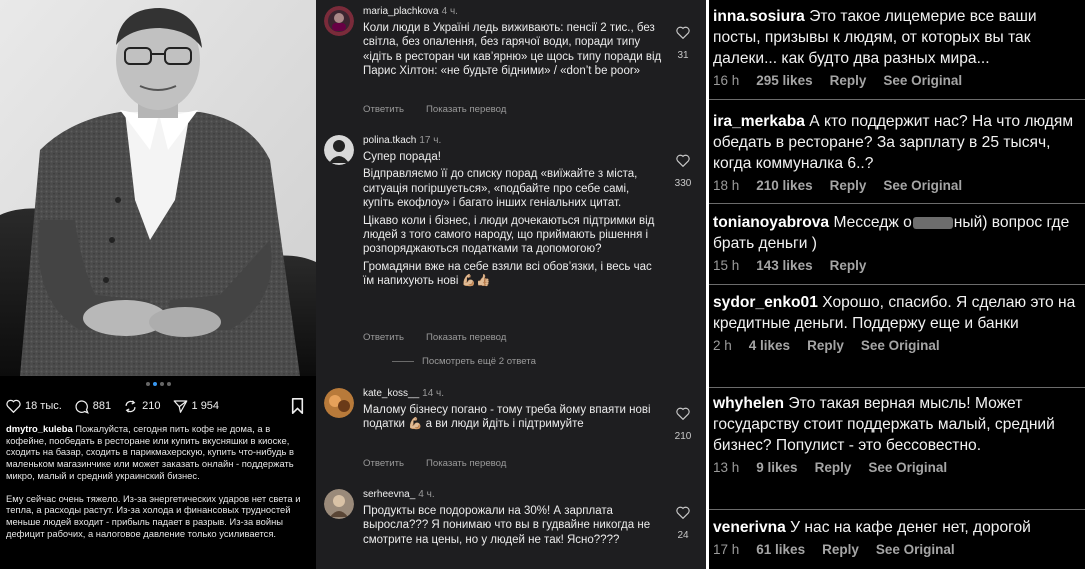 This screenshot has width=1085, height=569. I want to click on comment-username: maria_plachkova, so click(401, 11).